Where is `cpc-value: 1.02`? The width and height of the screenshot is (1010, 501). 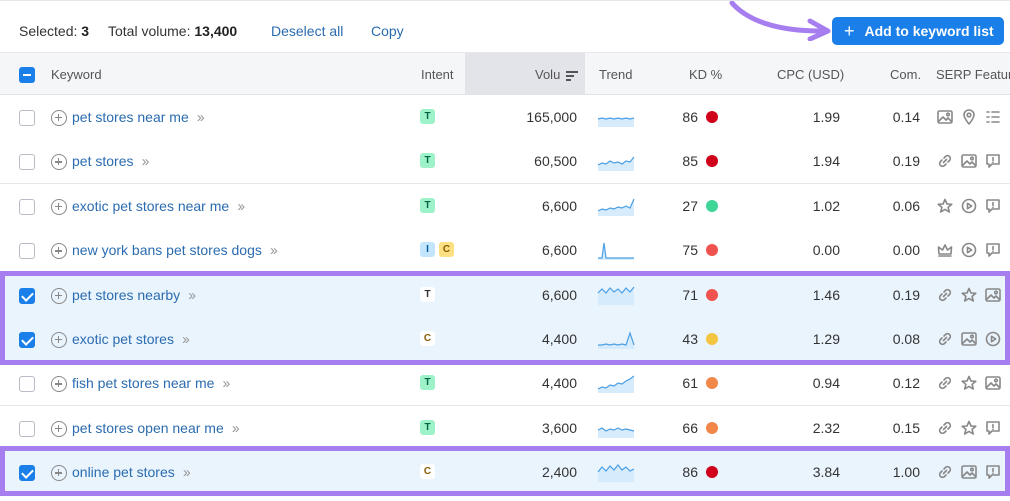 cpc-value: 1.02 is located at coordinates (826, 205).